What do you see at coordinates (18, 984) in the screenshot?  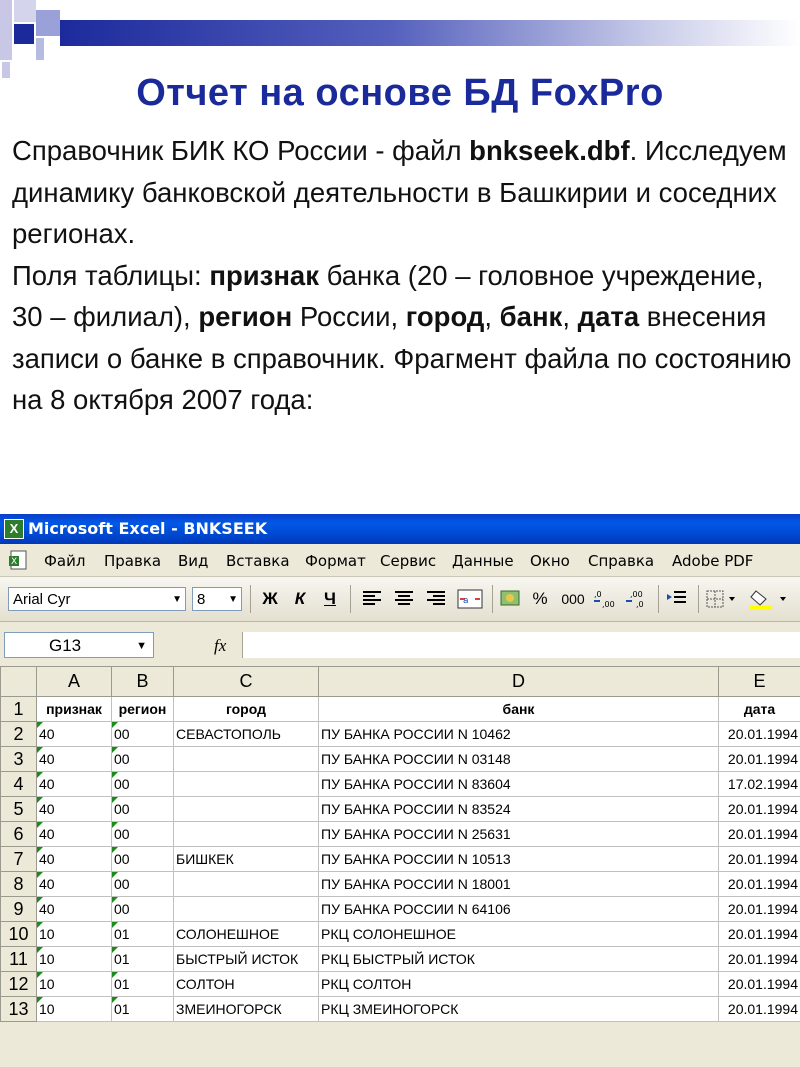 I see `row-header: 12` at bounding box center [18, 984].